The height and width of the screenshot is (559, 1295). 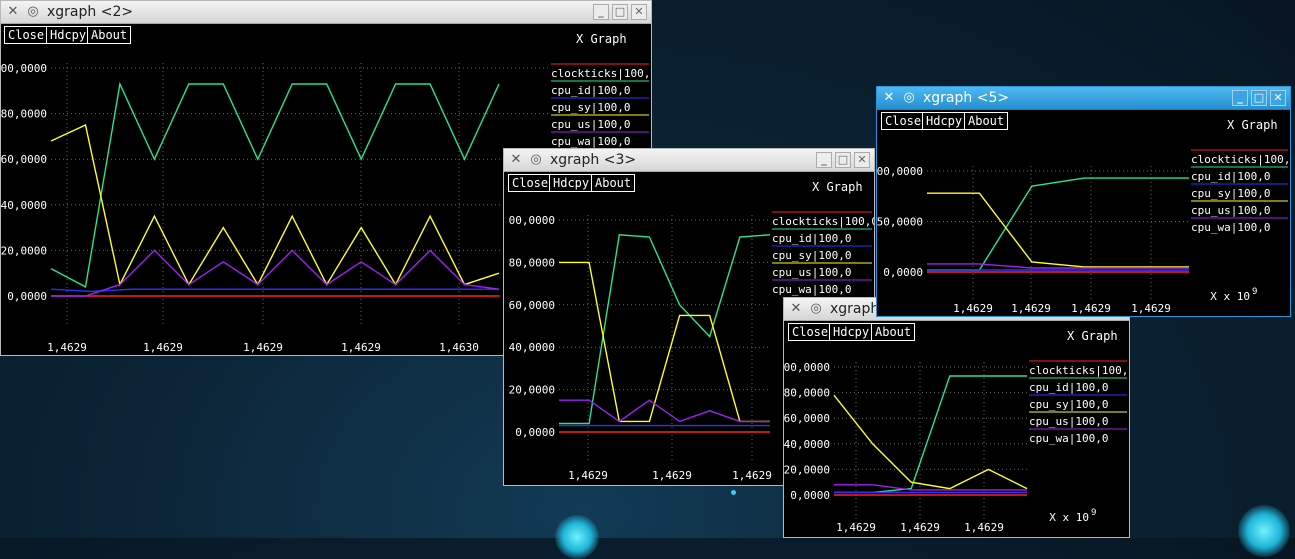 I want to click on title-bar: ✕ ◎ xgraph <3> _ □ ✕, so click(x=689, y=160).